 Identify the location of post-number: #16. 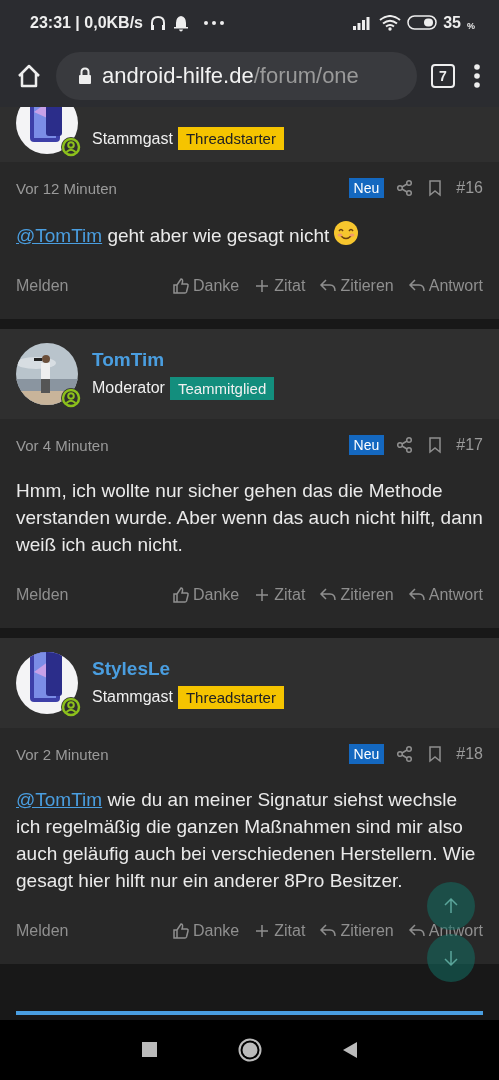
(469, 188).